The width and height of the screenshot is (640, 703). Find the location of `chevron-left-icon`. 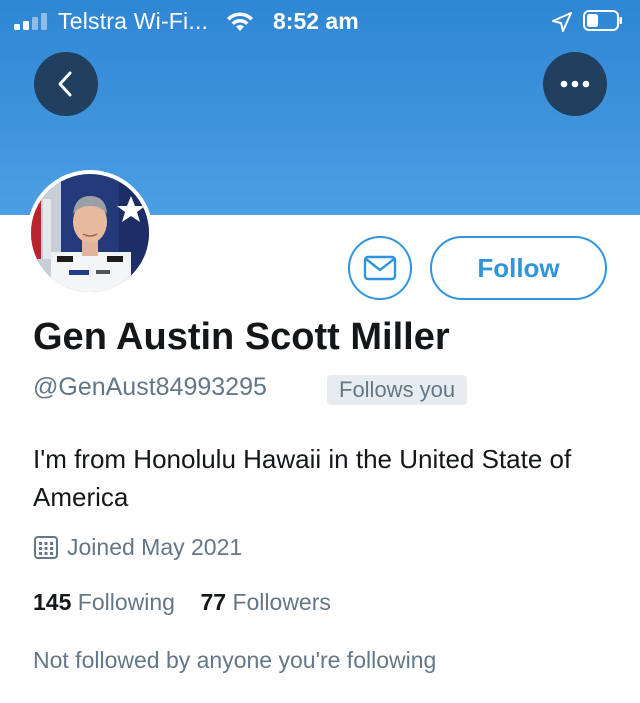

chevron-left-icon is located at coordinates (65, 84).